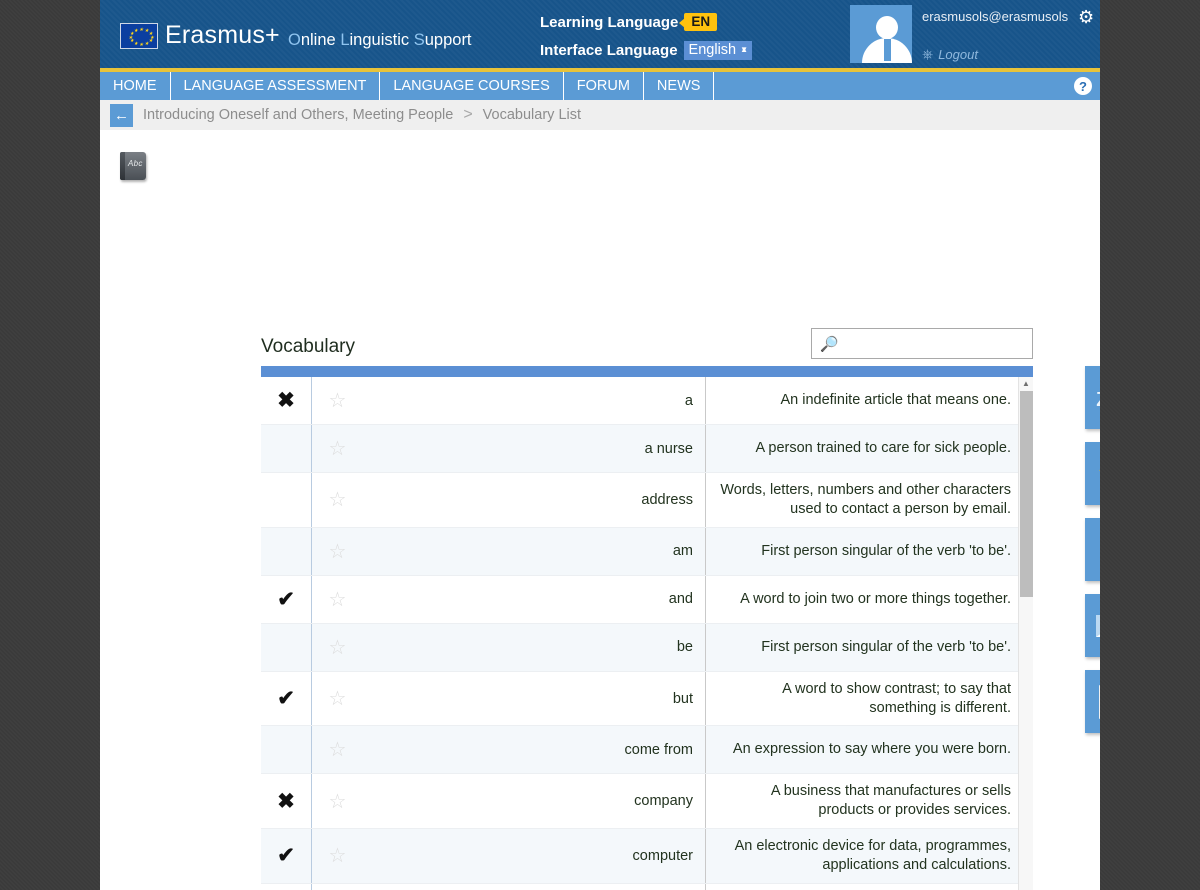 The height and width of the screenshot is (890, 1200). Describe the element at coordinates (1083, 86) in the screenshot. I see `help-icon: ?` at that location.